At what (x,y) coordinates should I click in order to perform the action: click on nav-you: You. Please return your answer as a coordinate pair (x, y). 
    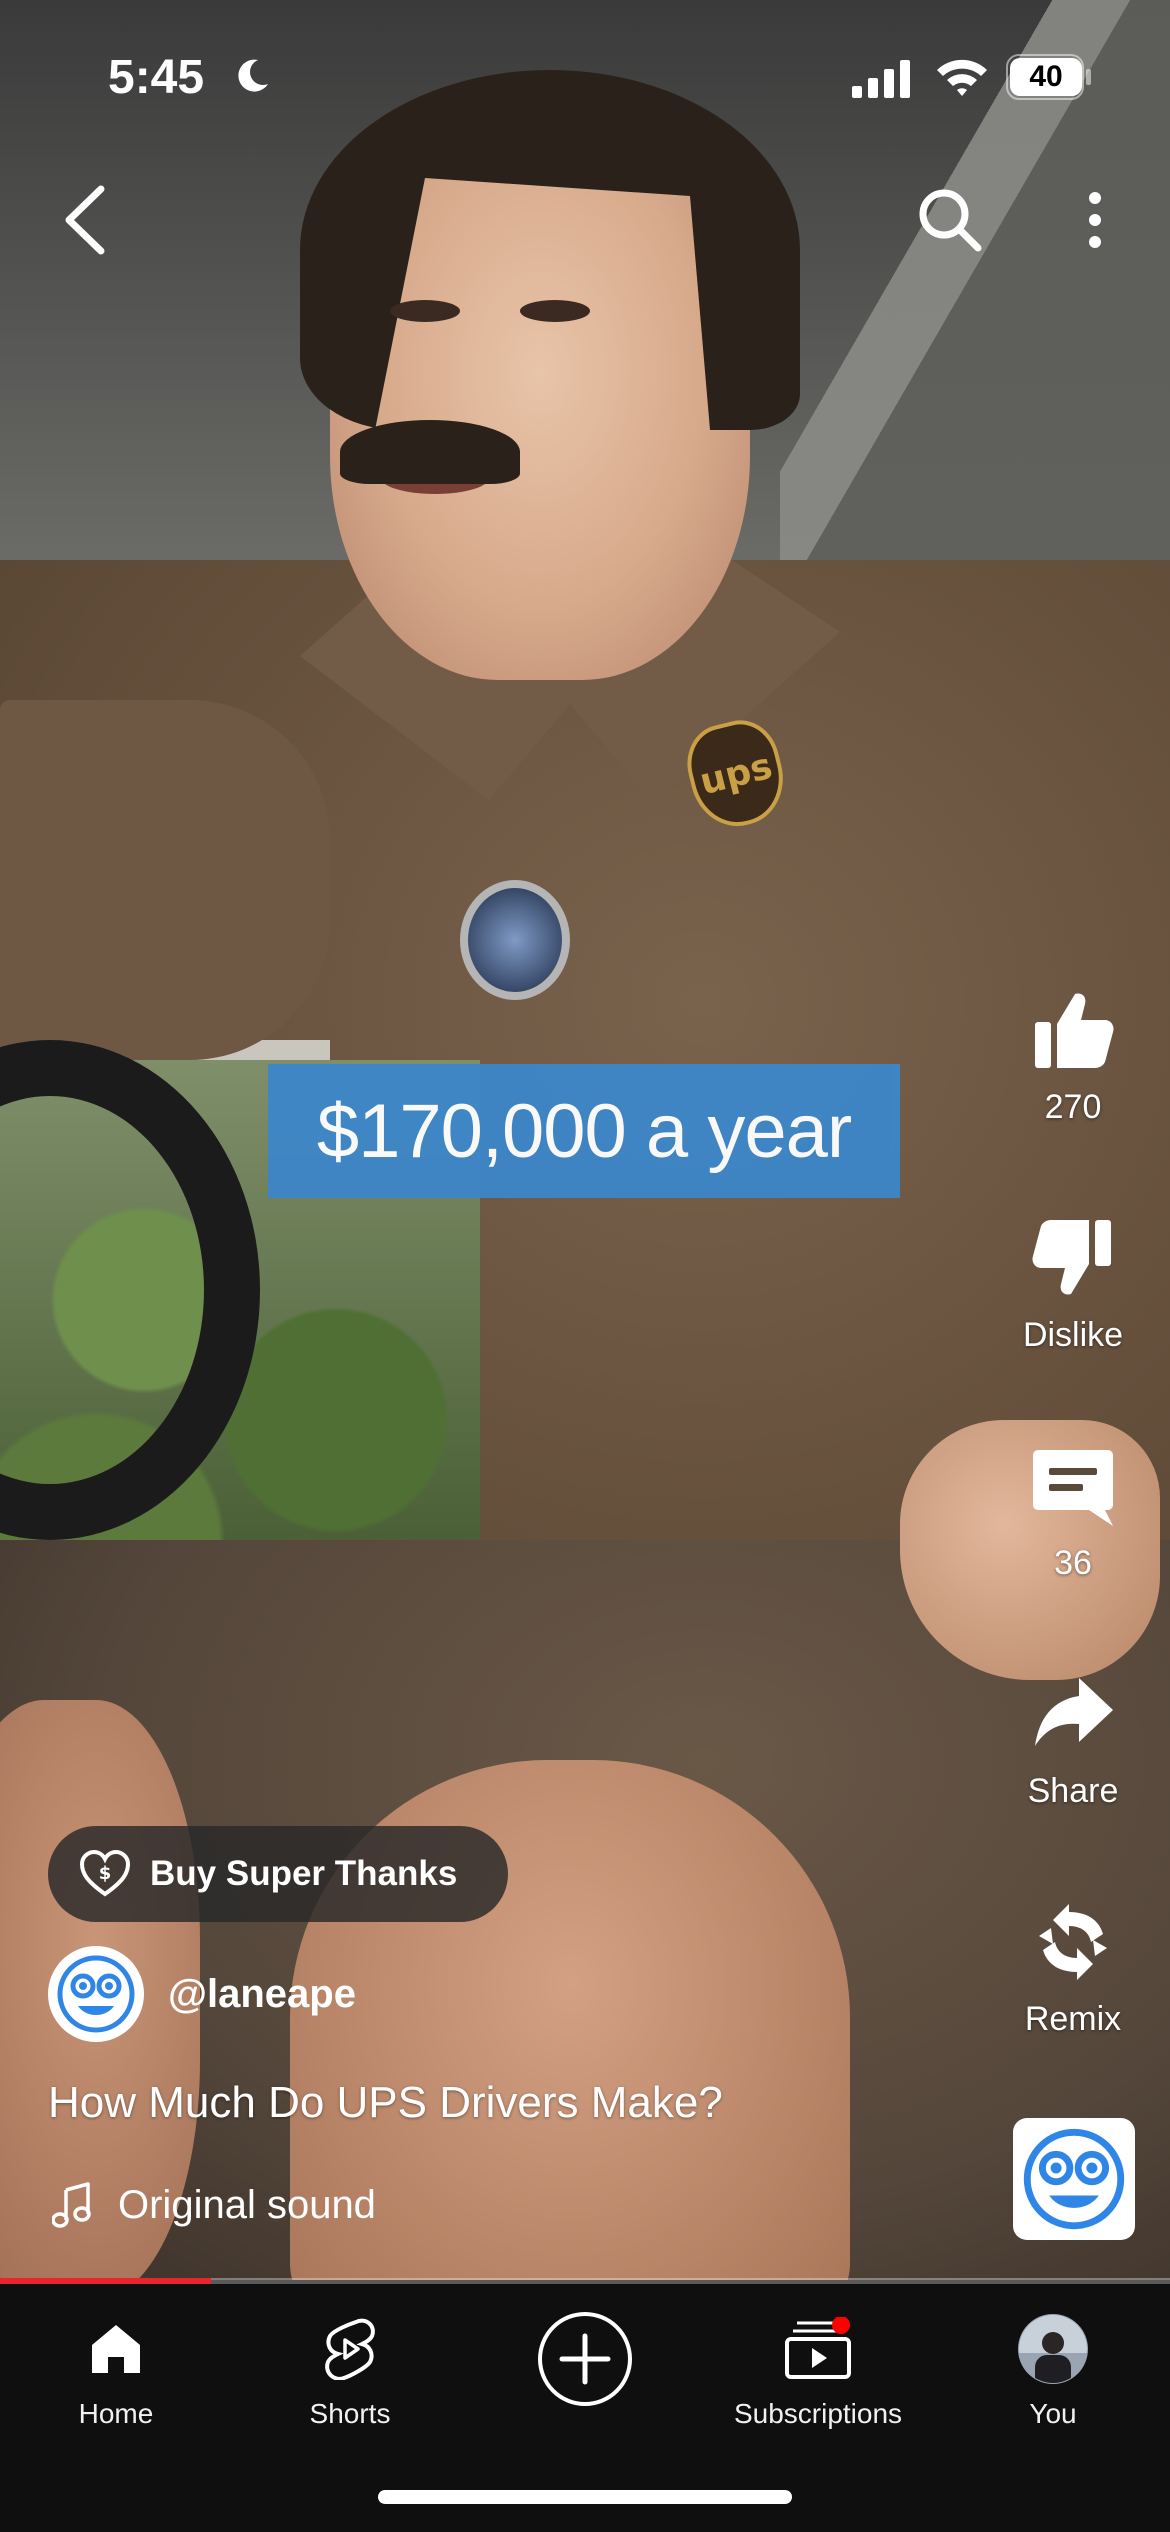
    Looking at the image, I should click on (1053, 2367).